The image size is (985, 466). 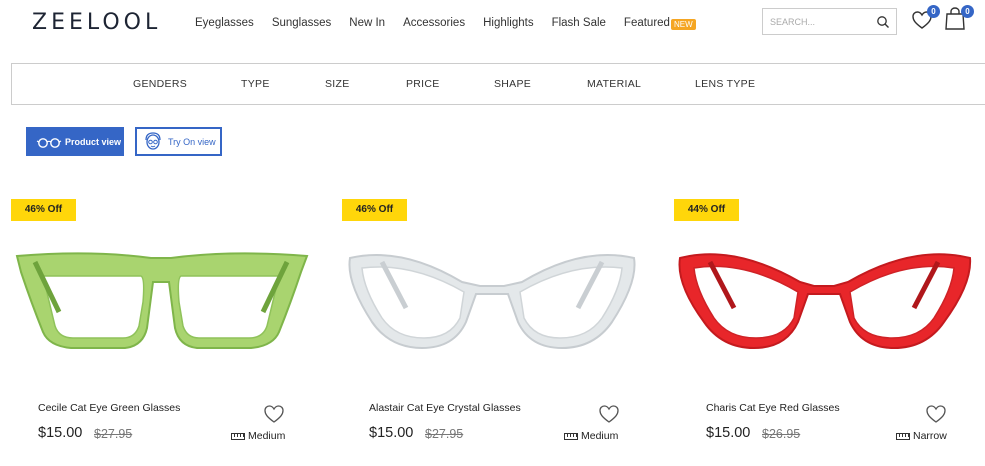 What do you see at coordinates (492, 302) in the screenshot?
I see `product-image-crystal-cat-eye-glasses` at bounding box center [492, 302].